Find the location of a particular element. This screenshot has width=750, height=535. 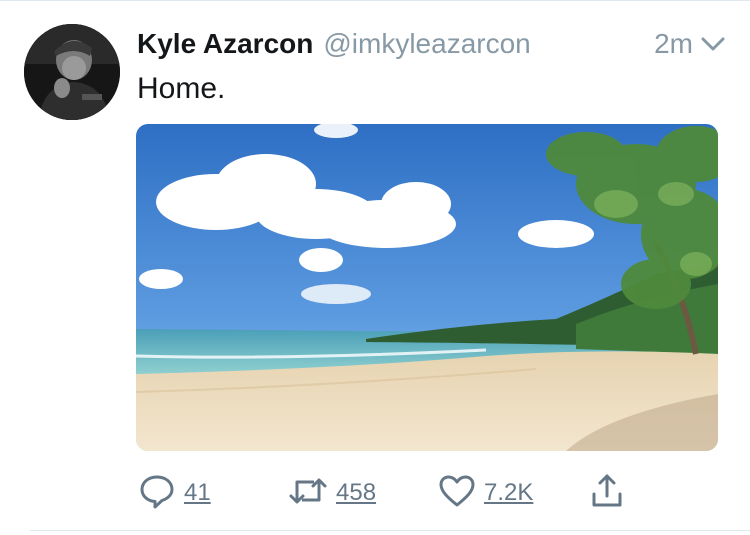

tweet-actions: 41 458 7.2K is located at coordinates (438, 493).